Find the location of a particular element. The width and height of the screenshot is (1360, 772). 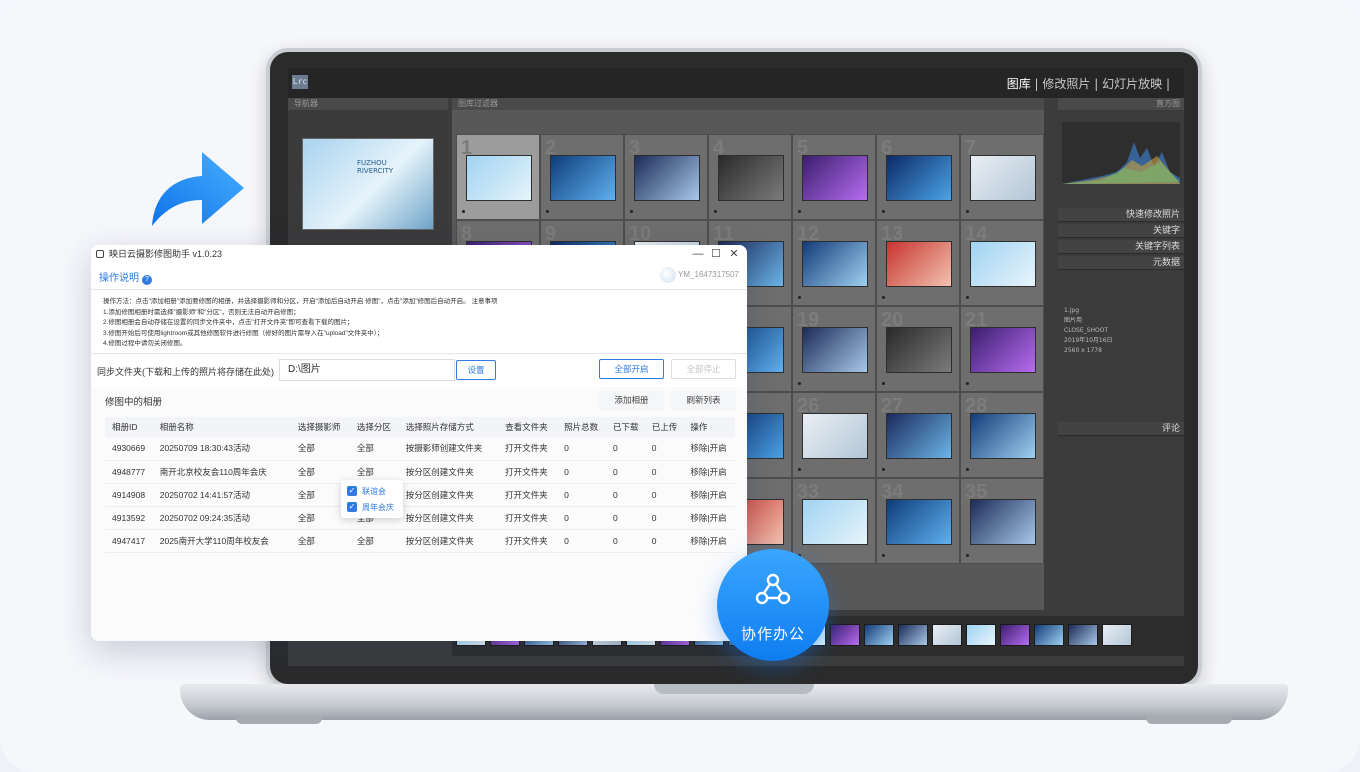

metadata-row: 元数据 is located at coordinates (1121, 263).